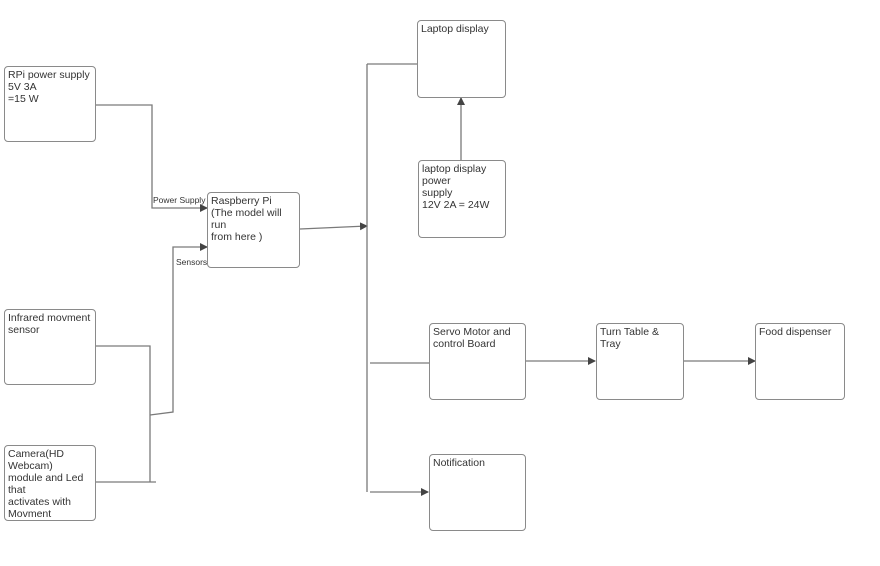 This screenshot has height=566, width=880. What do you see at coordinates (152, 158) in the screenshot?
I see `edge-rpi-power-to-pi` at bounding box center [152, 158].